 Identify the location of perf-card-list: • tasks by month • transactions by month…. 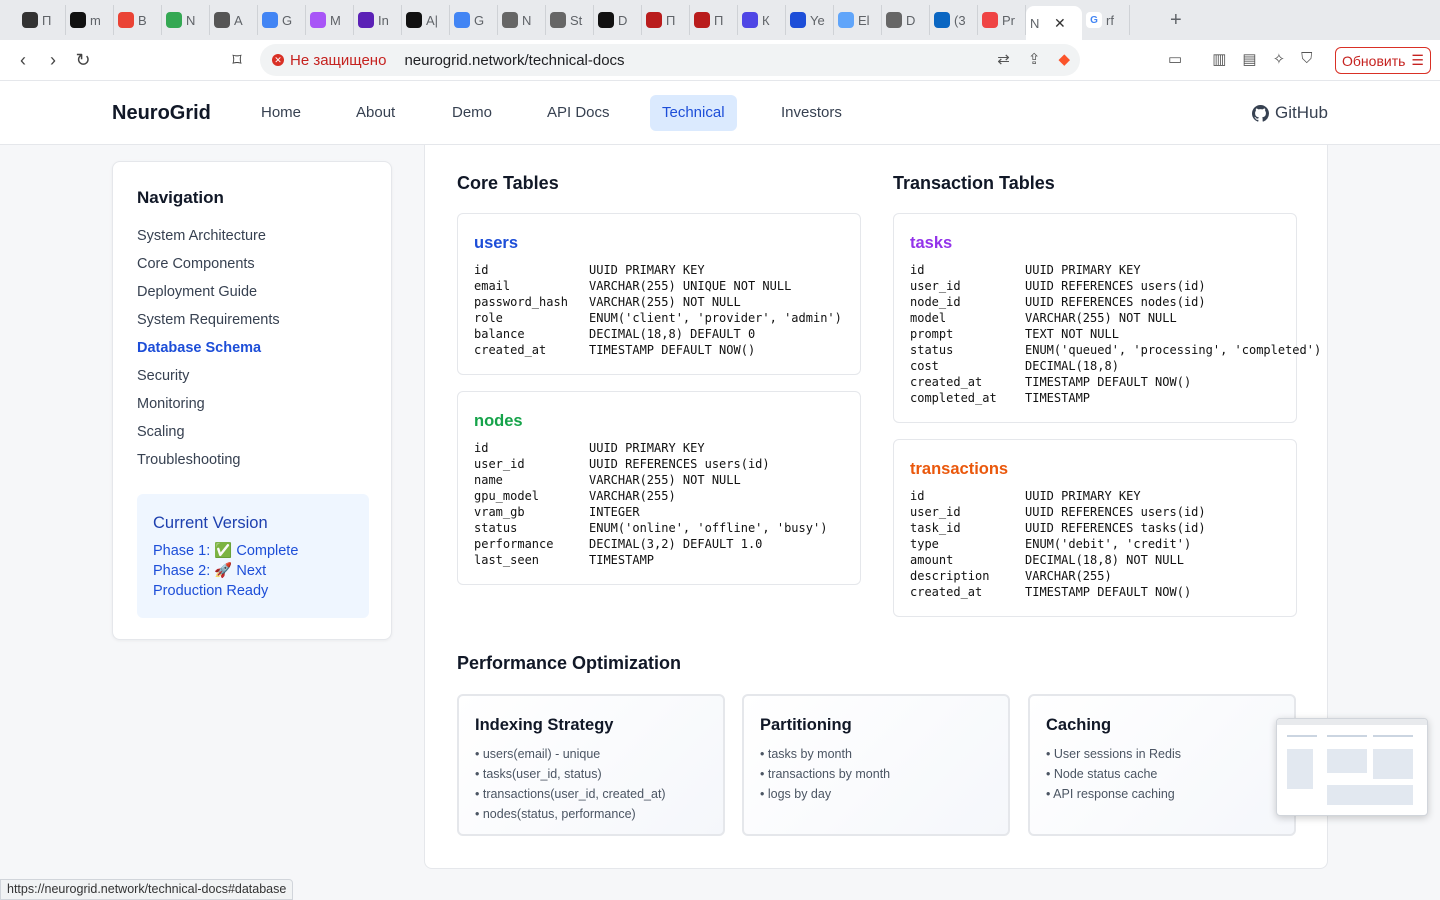
(825, 774).